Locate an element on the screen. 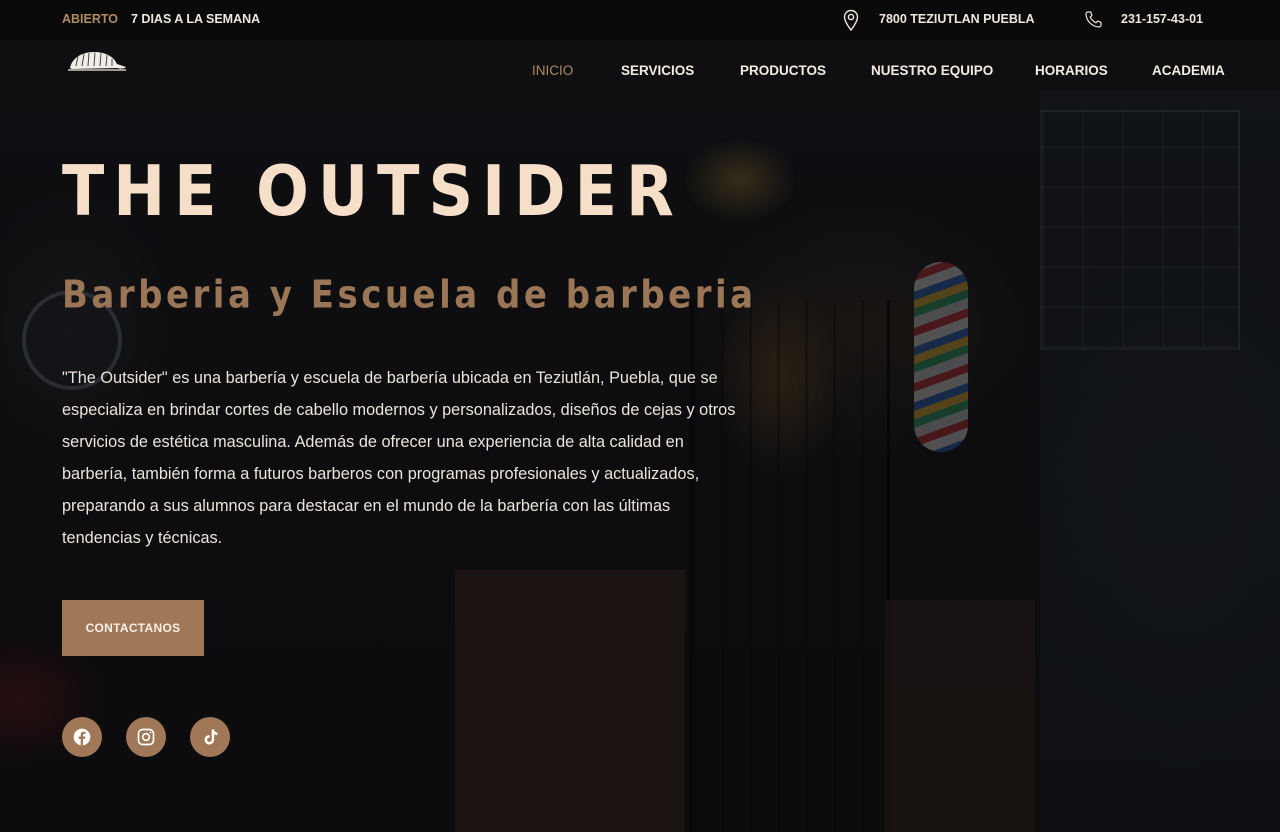 This screenshot has height=832, width=1280. open-days-label: 7 DIAS A LA SEMANA is located at coordinates (196, 19).